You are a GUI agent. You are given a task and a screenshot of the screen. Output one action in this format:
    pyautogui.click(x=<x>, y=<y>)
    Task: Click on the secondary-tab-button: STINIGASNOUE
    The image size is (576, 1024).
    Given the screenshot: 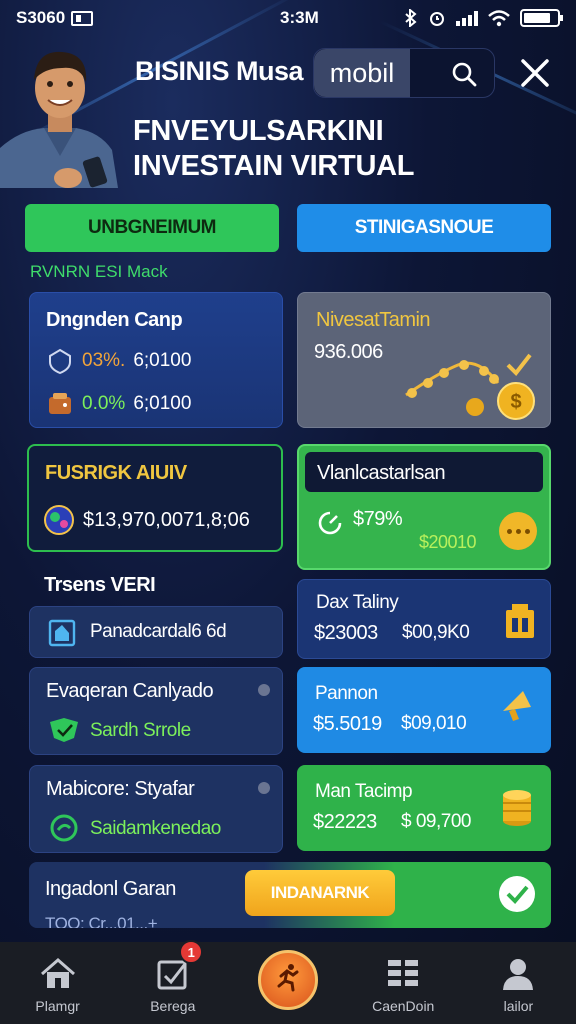 What is the action you would take?
    pyautogui.click(x=424, y=228)
    